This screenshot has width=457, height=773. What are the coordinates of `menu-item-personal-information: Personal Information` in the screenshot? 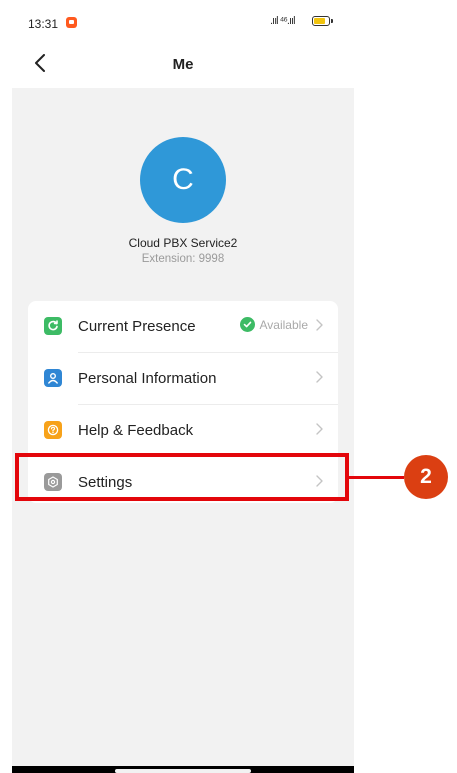 It's located at (183, 378).